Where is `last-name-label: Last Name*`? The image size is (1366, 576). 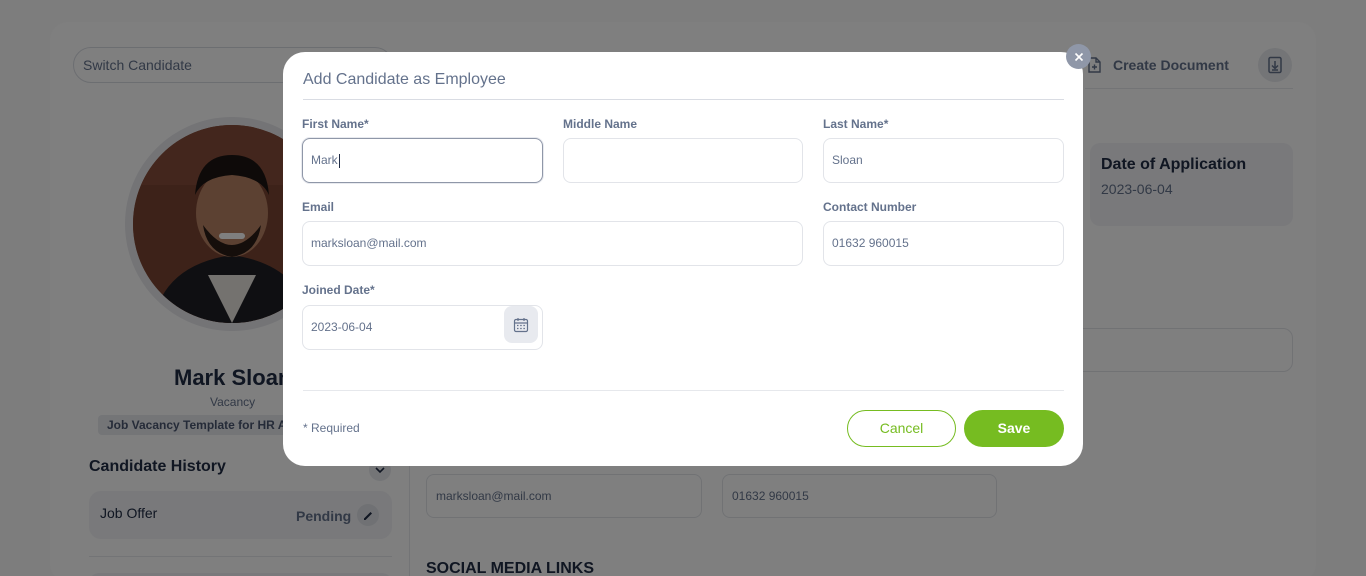 last-name-label: Last Name* is located at coordinates (856, 124).